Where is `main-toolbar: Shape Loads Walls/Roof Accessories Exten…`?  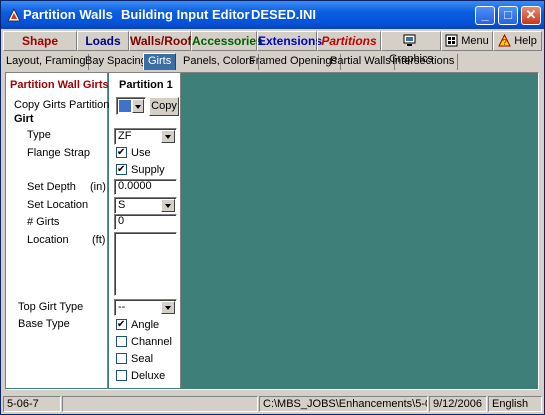 main-toolbar: Shape Loads Walls/Roof Accessories Exten… is located at coordinates (272, 47).